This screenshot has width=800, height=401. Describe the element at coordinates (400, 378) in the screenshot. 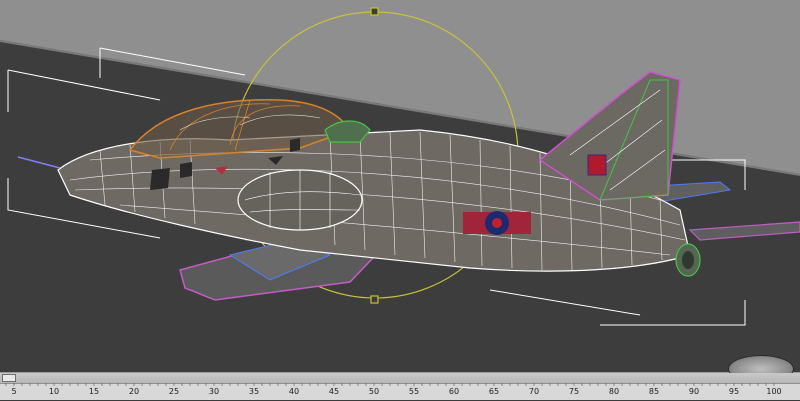

I see `timeline: 5 10 15 20 25 30 35 40 45 50 55 60 65 70 75 80 85 90 95 100` at that location.